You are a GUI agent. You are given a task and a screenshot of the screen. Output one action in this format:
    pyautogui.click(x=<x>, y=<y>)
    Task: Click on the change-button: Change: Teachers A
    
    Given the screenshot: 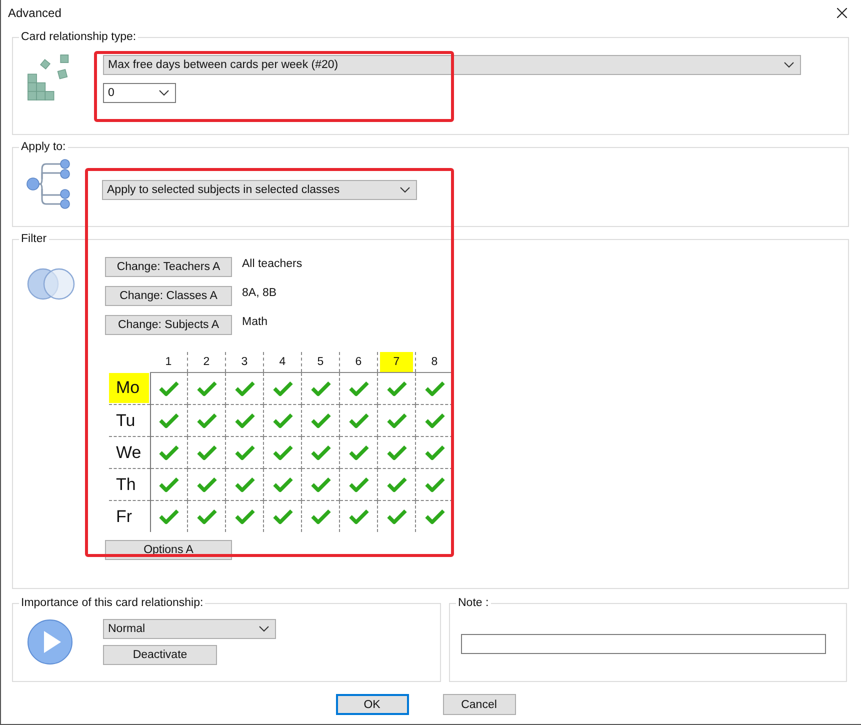 What is the action you would take?
    pyautogui.click(x=168, y=267)
    